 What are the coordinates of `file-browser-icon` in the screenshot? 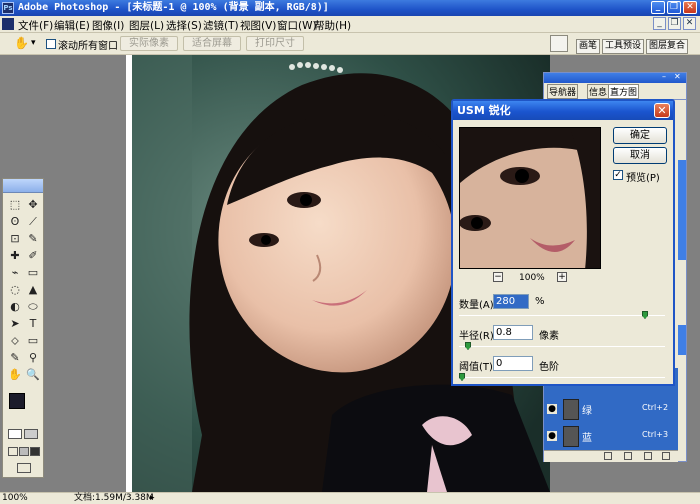 It's located at (559, 43).